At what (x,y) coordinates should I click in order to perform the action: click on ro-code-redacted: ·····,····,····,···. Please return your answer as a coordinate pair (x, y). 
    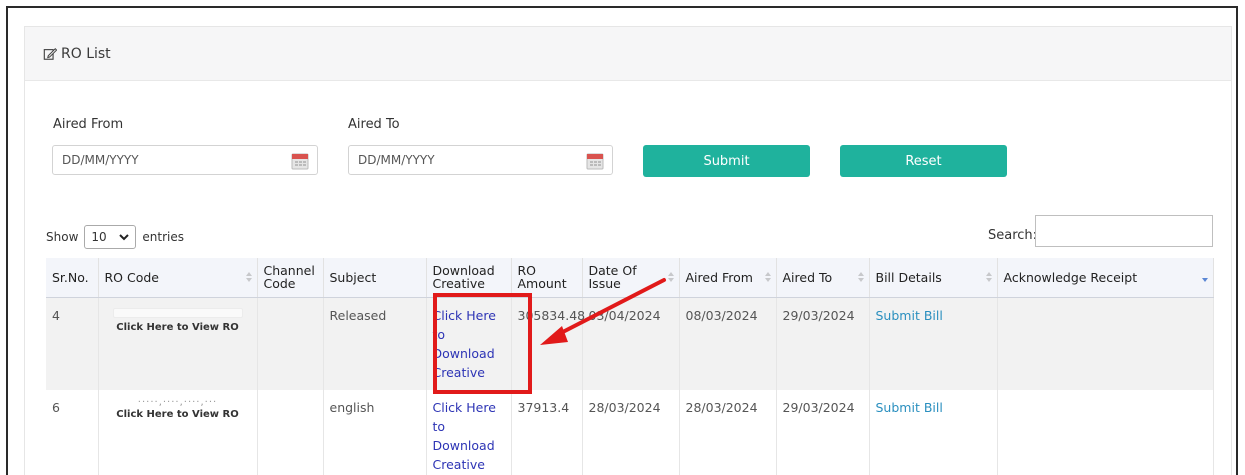
    Looking at the image, I should click on (177, 402).